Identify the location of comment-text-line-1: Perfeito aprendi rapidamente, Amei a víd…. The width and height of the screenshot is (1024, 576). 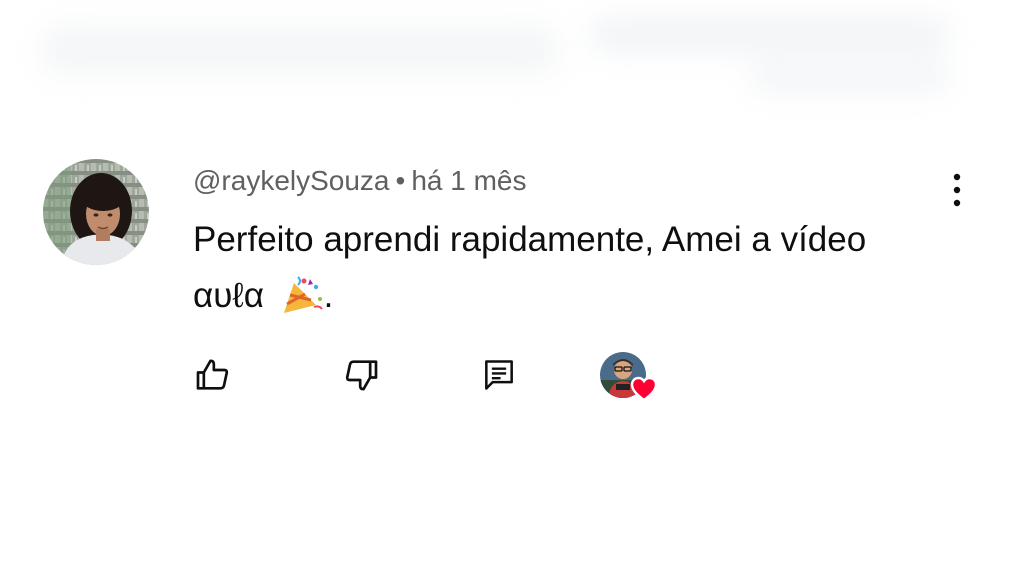
(530, 239).